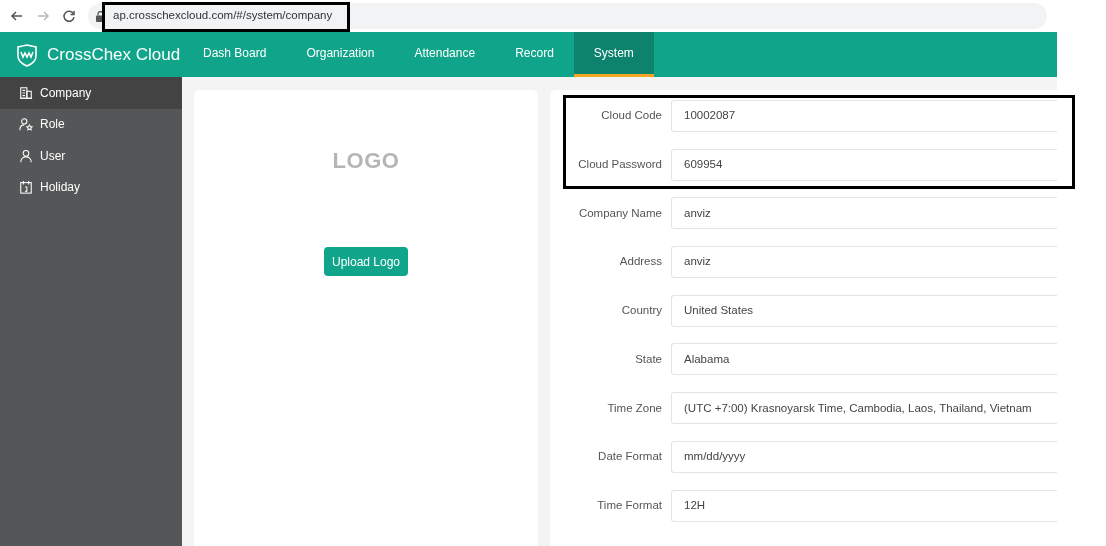  I want to click on input-field: mm/dd/yyyy, so click(864, 456).